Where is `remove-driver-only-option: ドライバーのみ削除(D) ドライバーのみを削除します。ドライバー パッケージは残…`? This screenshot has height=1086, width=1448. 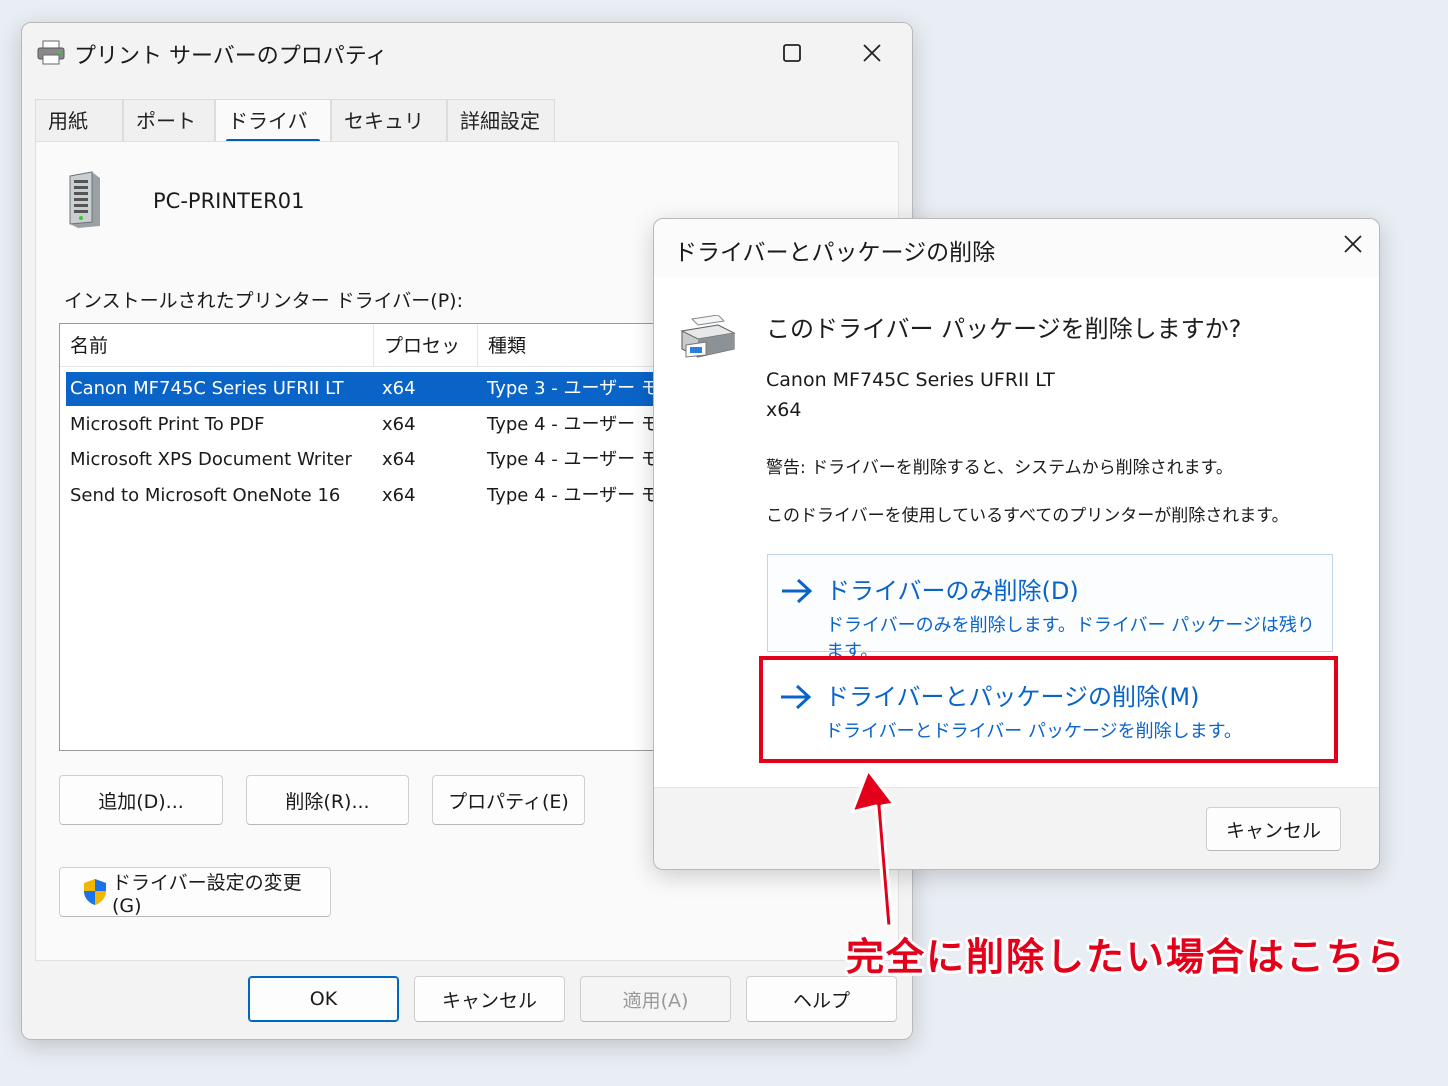
remove-driver-only-option: ドライバーのみ削除(D) ドライバーのみを削除します。ドライバー パッケージは残… is located at coordinates (1050, 608).